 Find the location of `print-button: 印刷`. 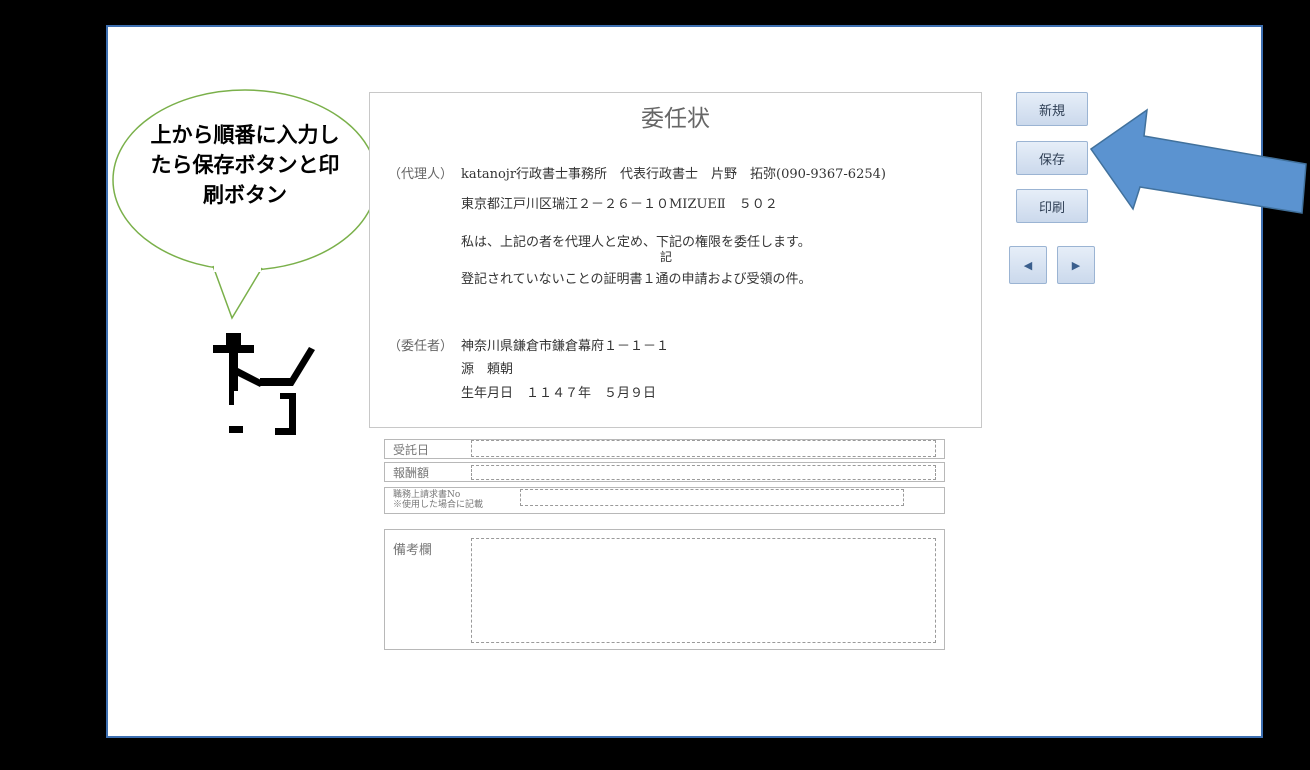

print-button: 印刷 is located at coordinates (1052, 206).